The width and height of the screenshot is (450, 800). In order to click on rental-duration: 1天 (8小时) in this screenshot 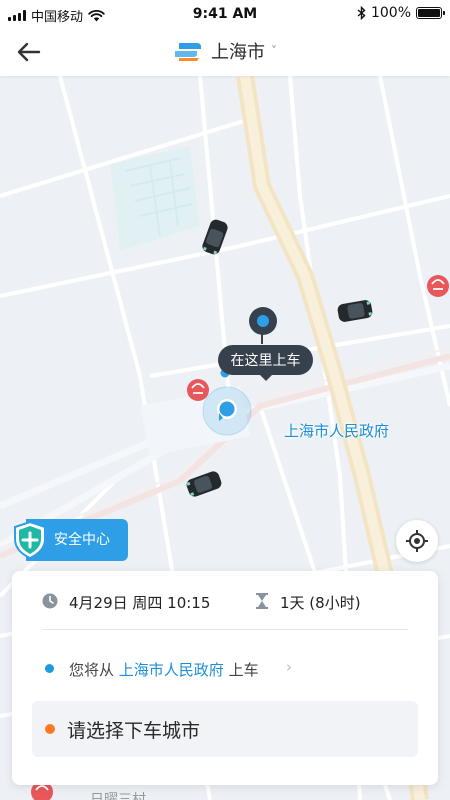, I will do `click(320, 602)`.